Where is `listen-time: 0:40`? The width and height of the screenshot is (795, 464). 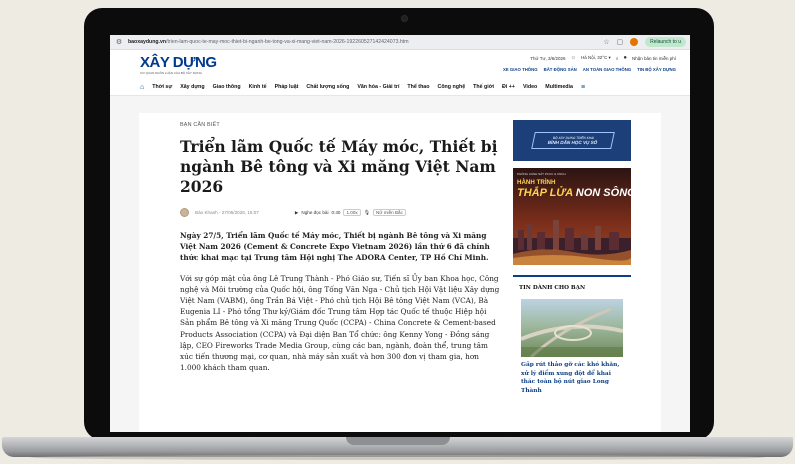
listen-time: 0:40 is located at coordinates (336, 212).